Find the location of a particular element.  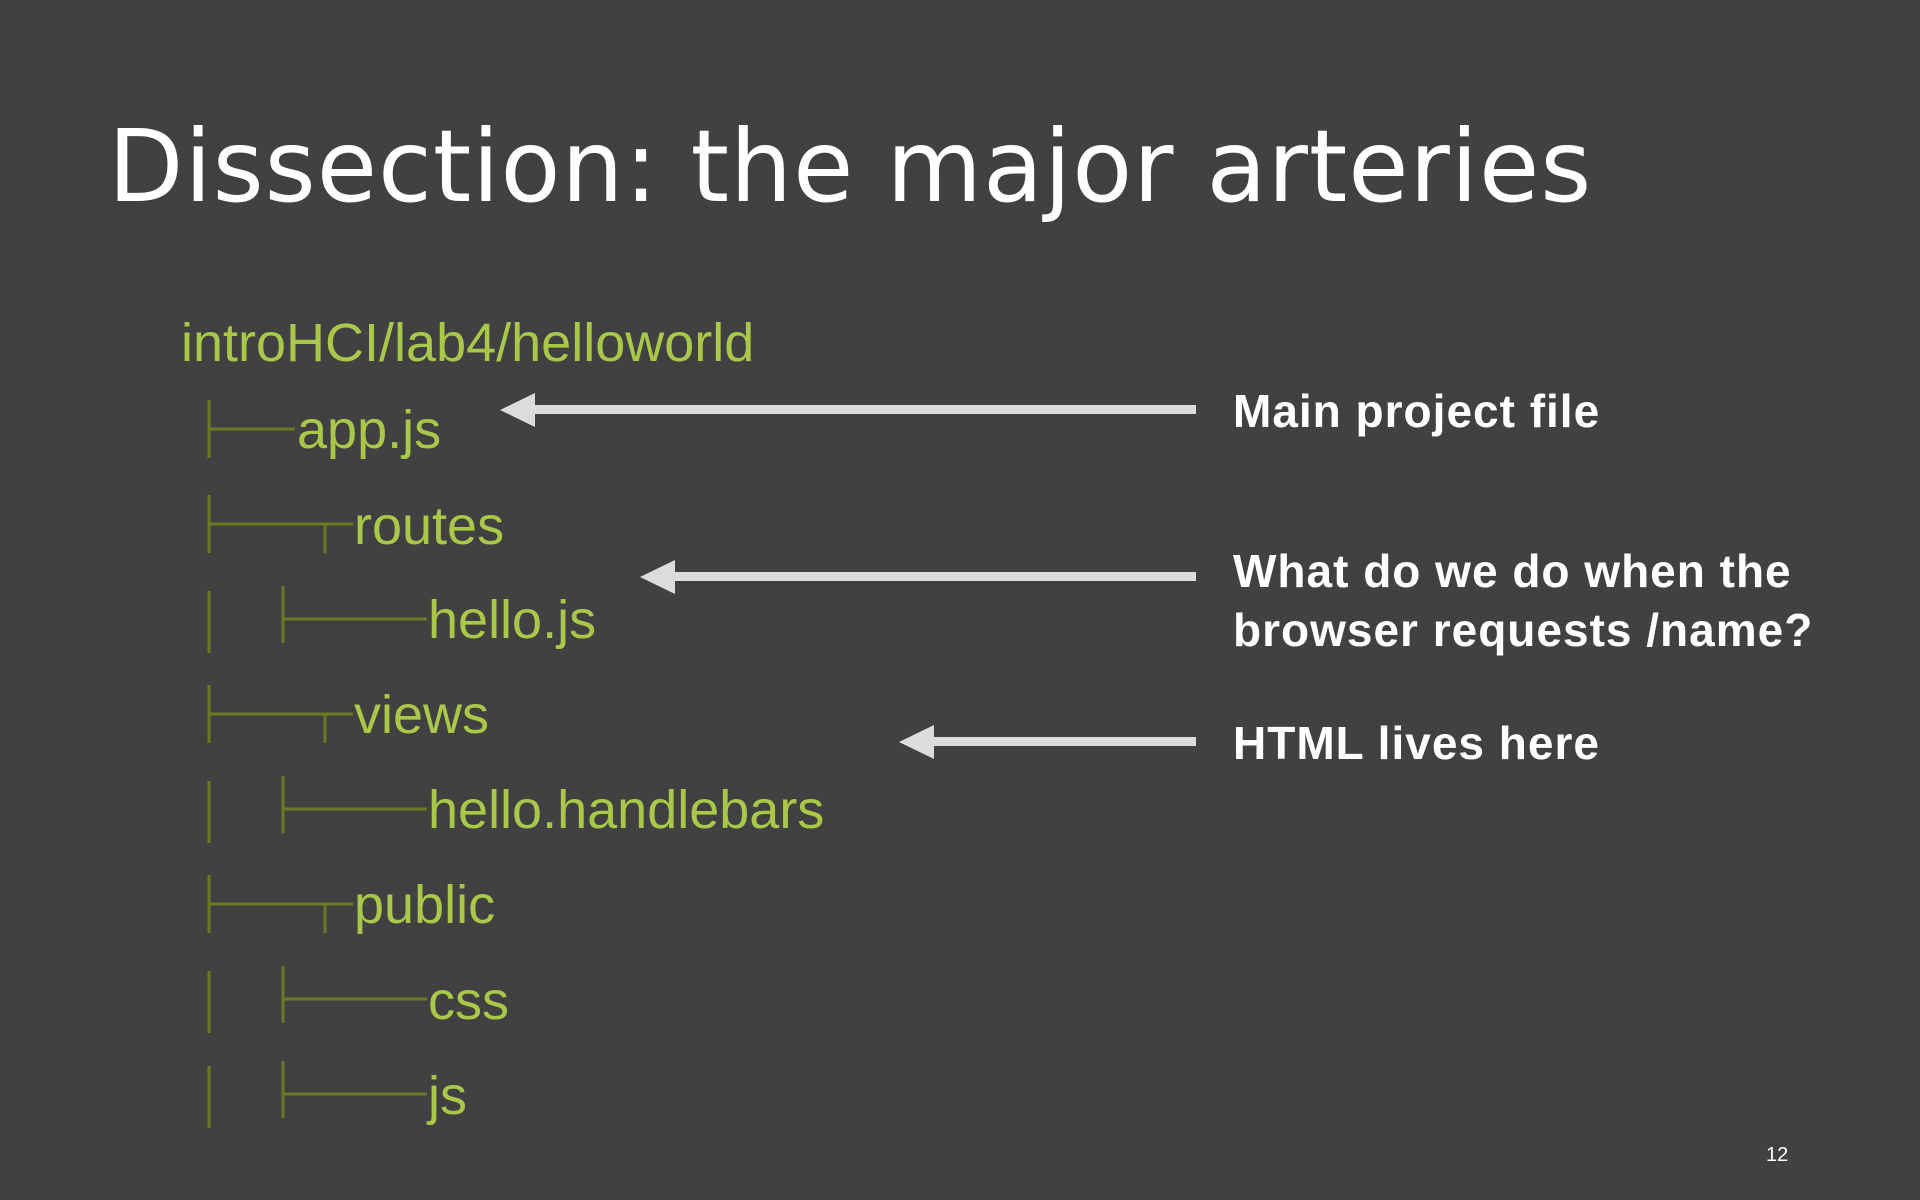

annotation-views: HTML lives here is located at coordinates (1416, 743).